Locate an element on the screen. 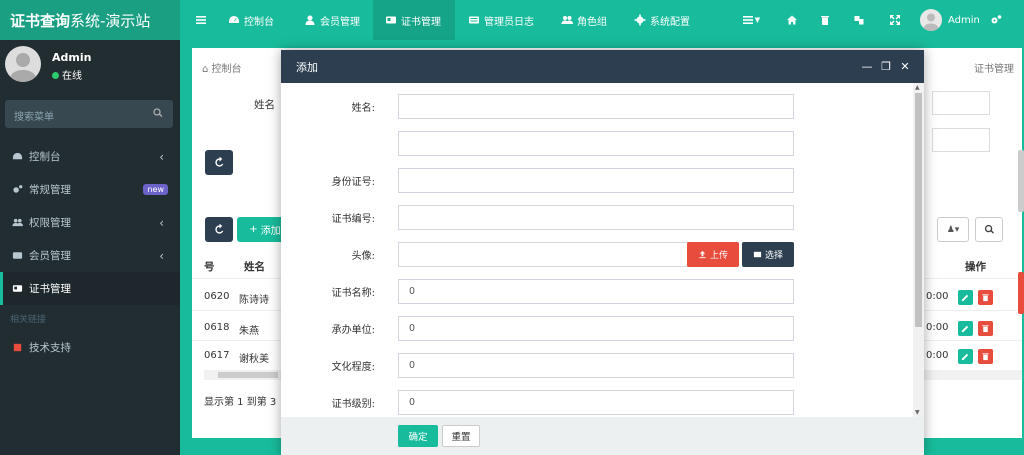 Image resolution: width=1024 pixels, height=455 pixels. upload-icon is located at coordinates (702, 254).